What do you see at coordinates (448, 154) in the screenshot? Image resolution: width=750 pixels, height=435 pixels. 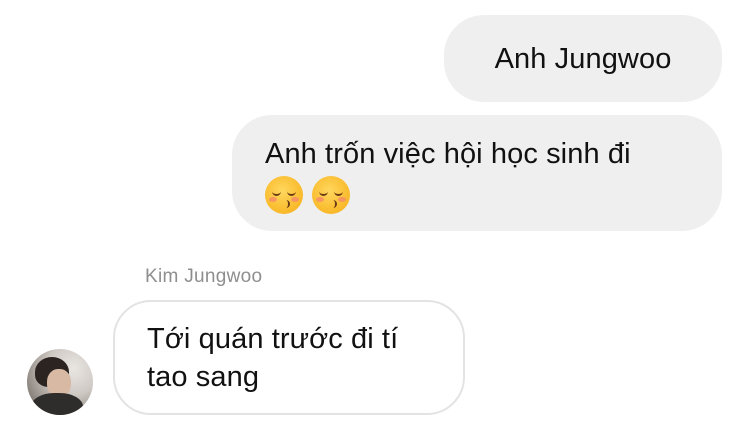 I see `message-text: Anh trốn việc hội học sinh đi` at bounding box center [448, 154].